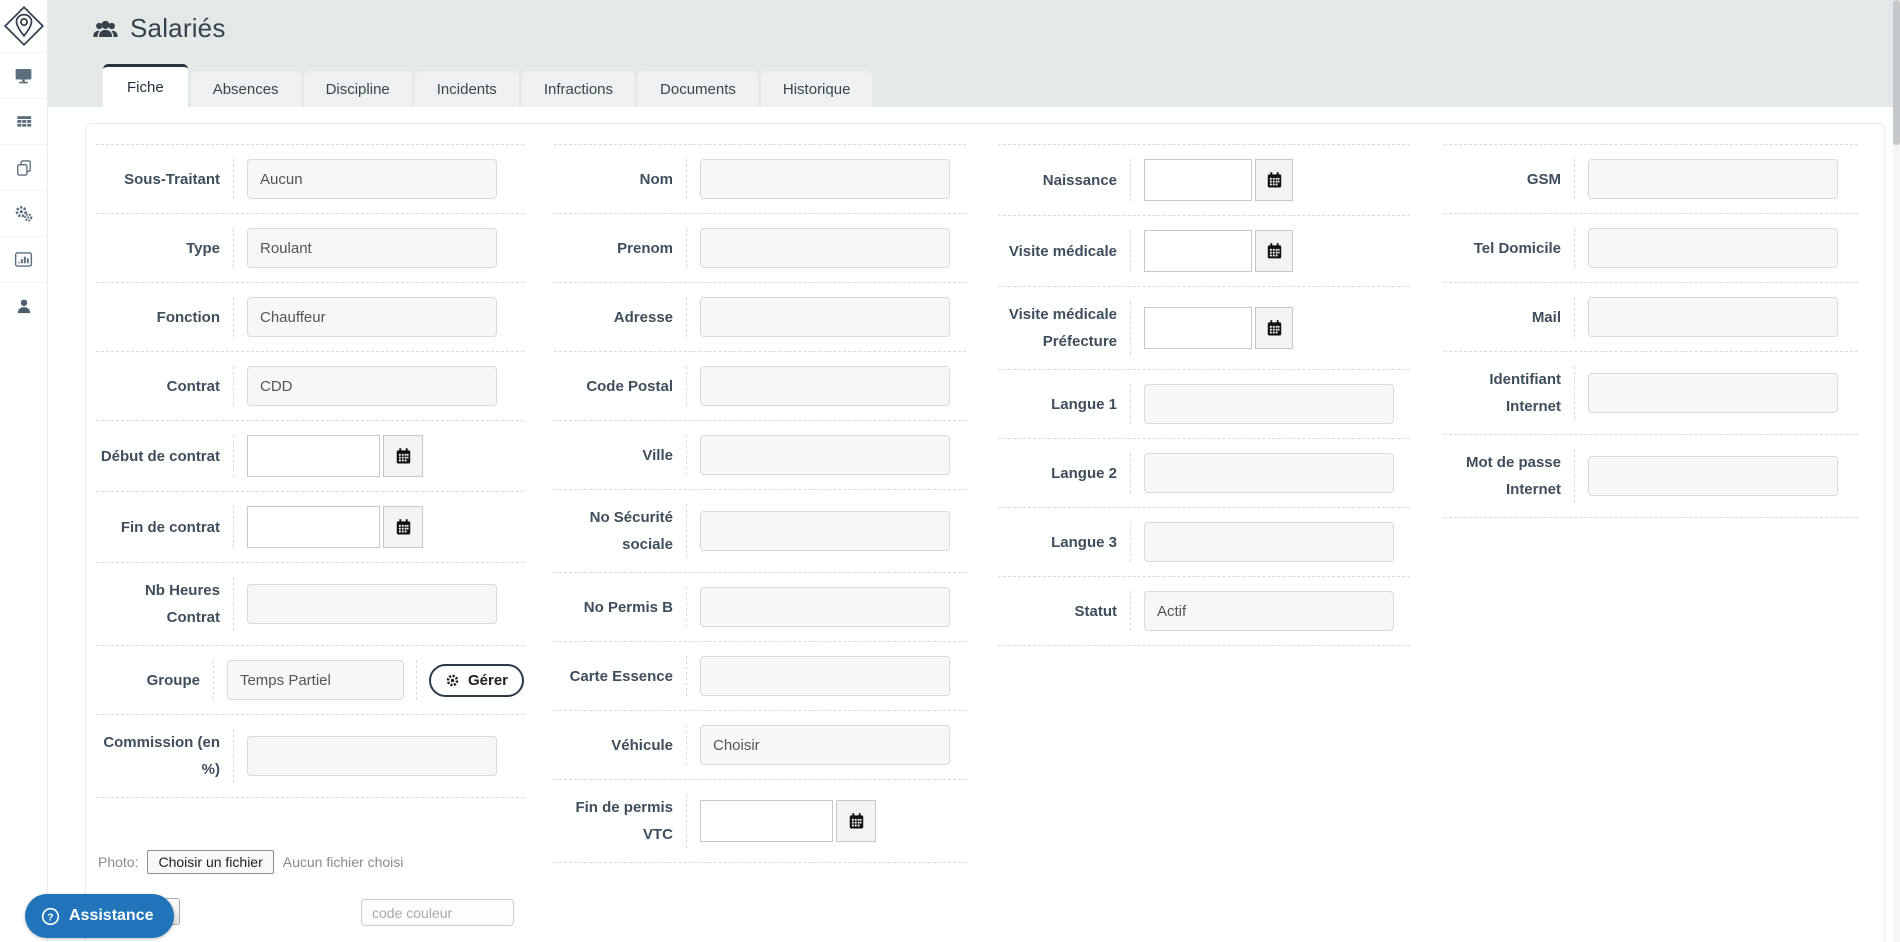  Describe the element at coordinates (825, 386) in the screenshot. I see `code-postal-input` at that location.